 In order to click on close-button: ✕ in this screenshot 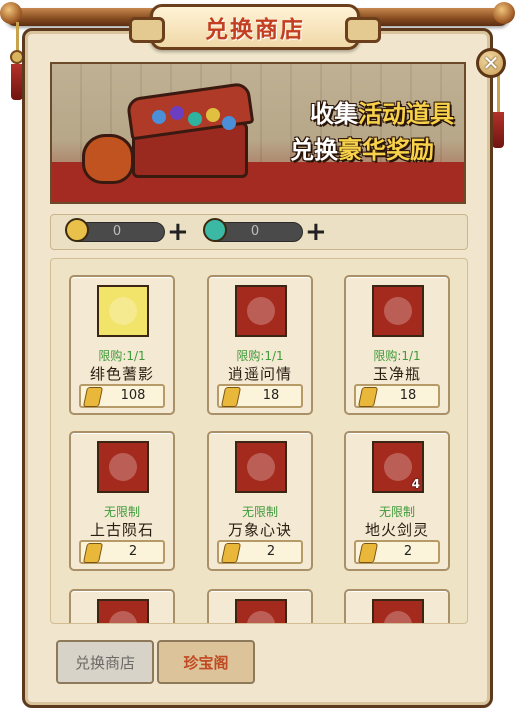, I will do `click(491, 63)`.